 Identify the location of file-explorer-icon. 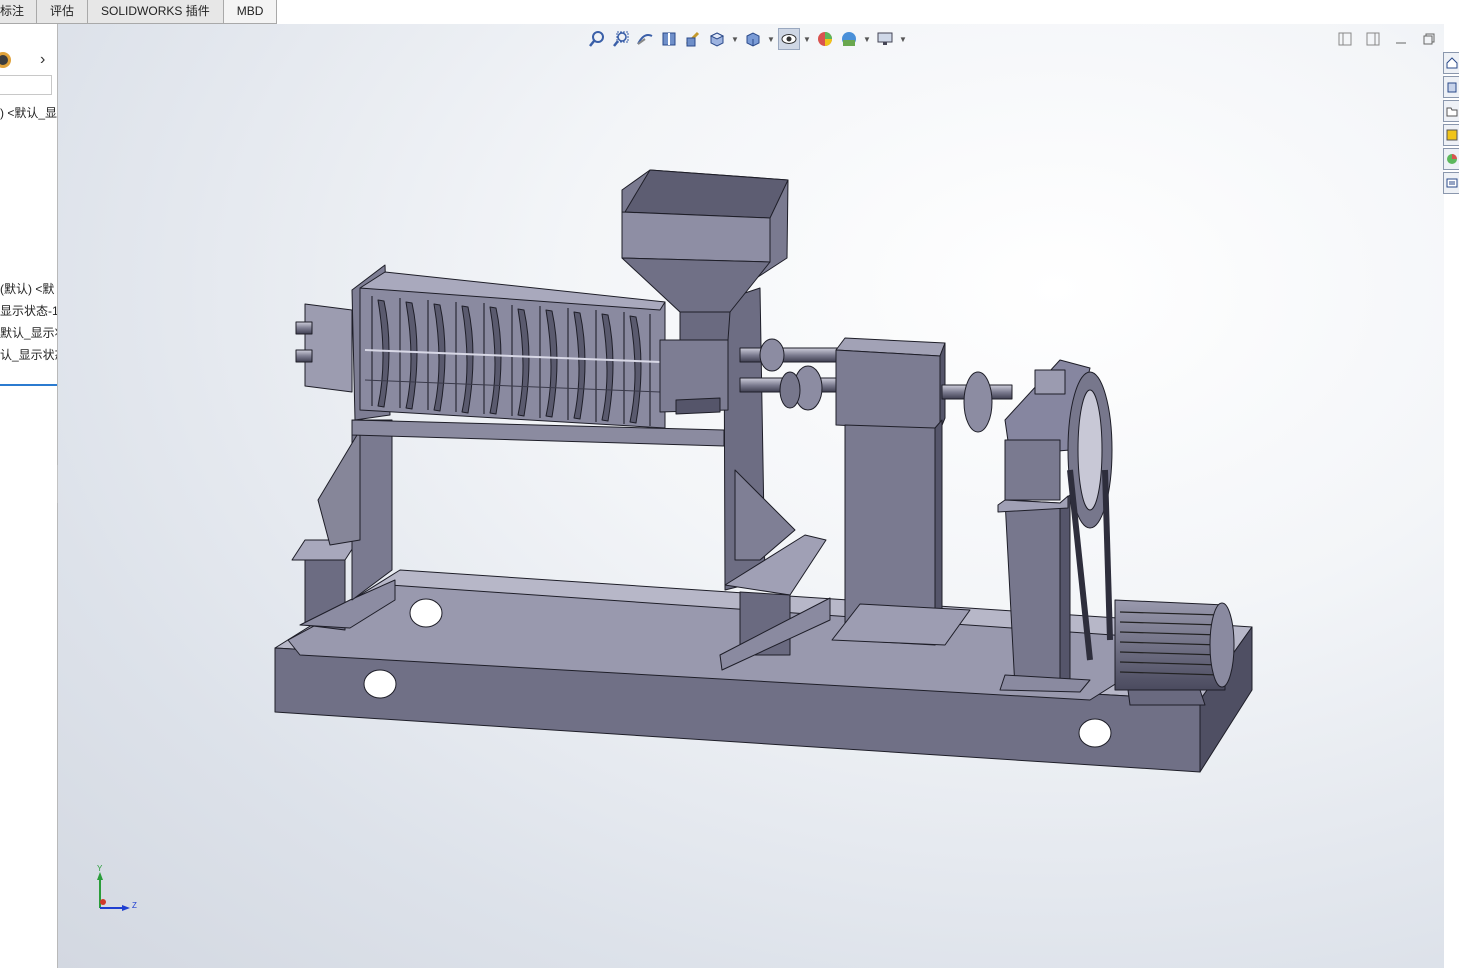
(1451, 111).